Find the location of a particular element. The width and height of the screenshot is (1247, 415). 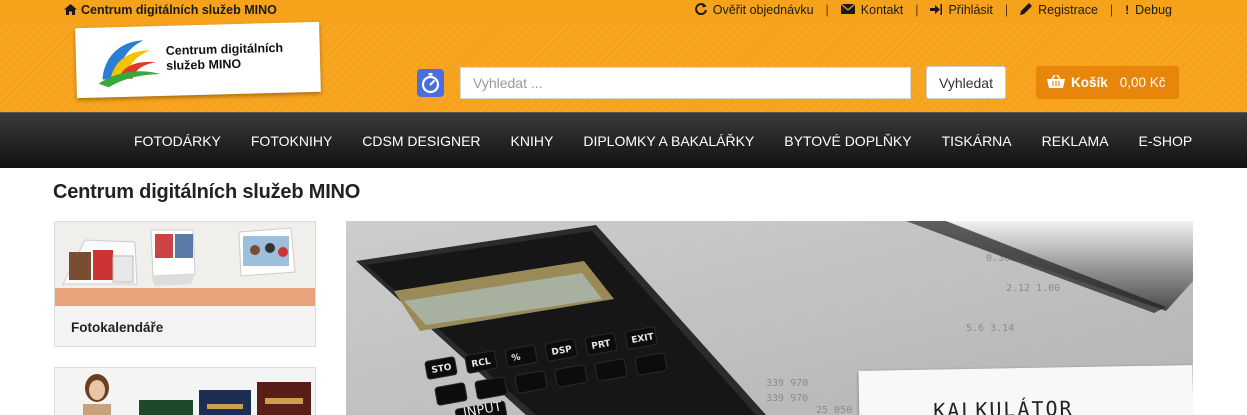

login-link: Přihlásit is located at coordinates (961, 10).